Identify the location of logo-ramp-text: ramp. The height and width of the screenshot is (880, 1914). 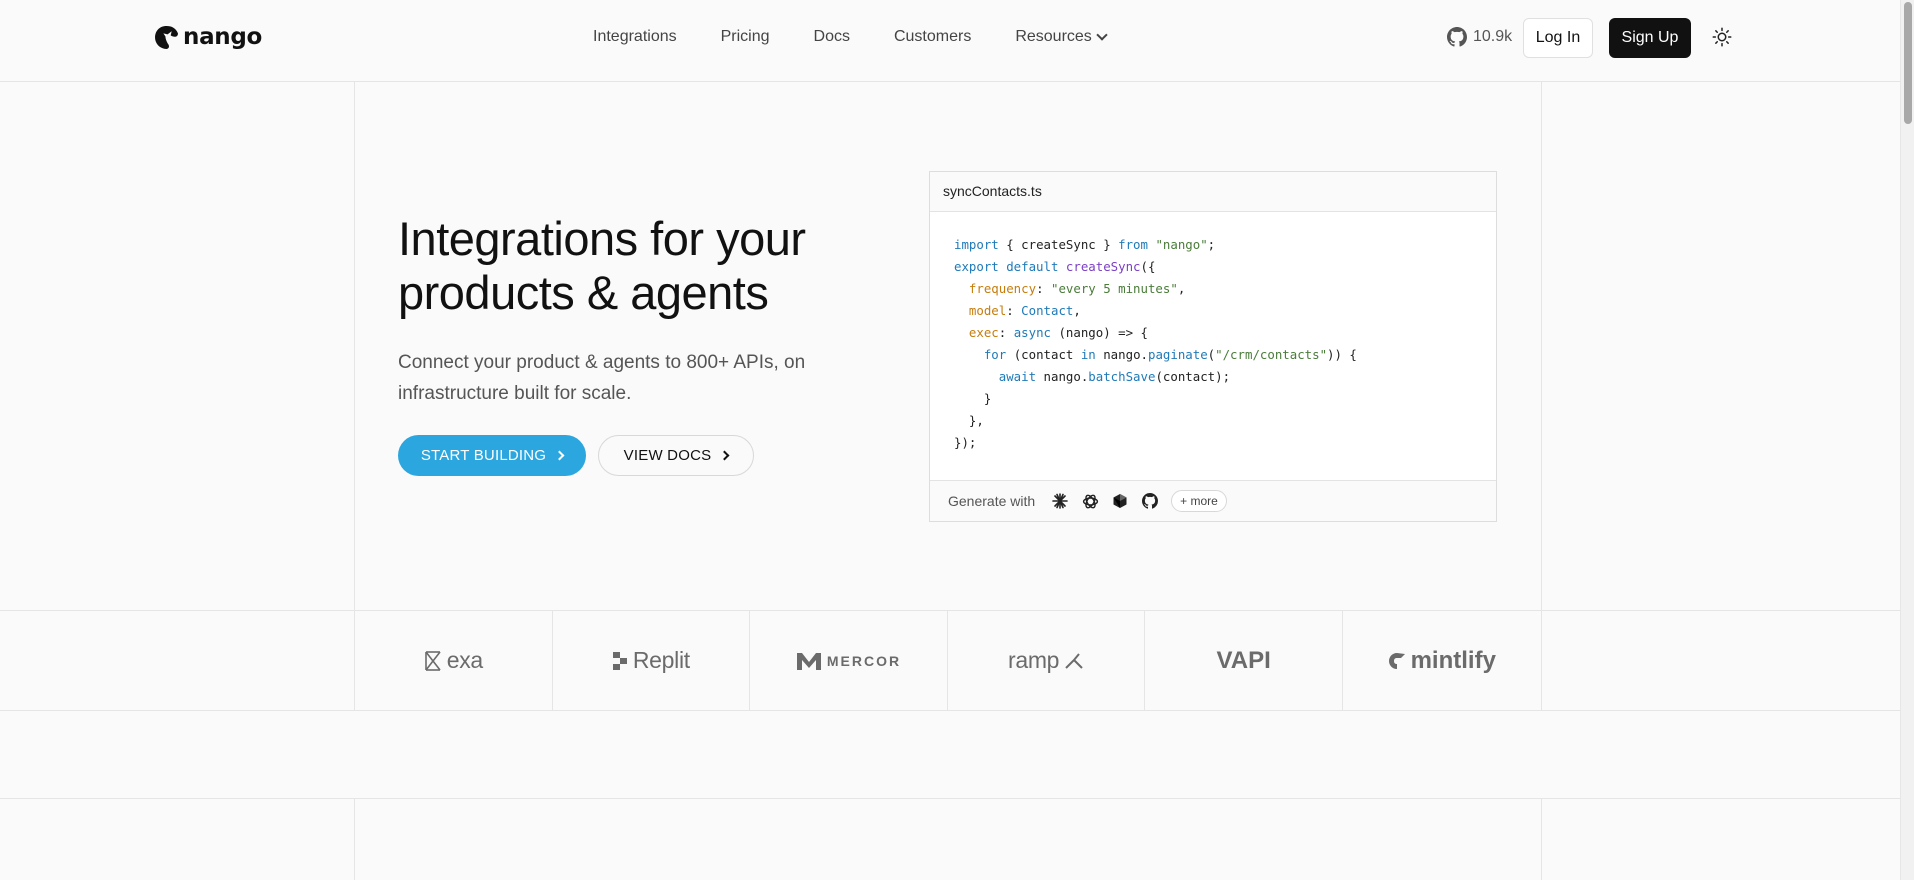
(1033, 660).